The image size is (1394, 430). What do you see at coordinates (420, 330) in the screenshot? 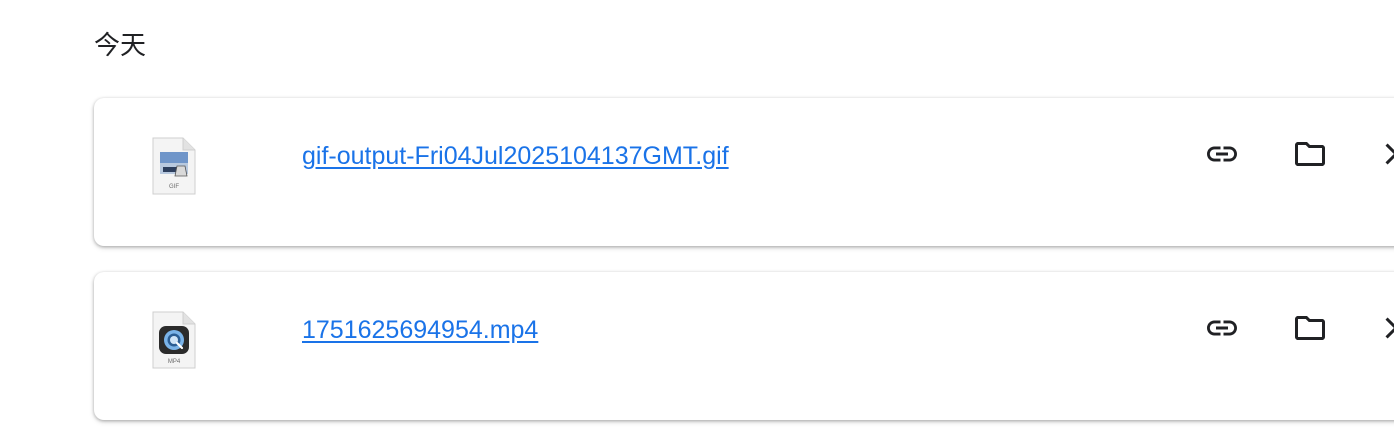
I see `file-name-link: 1751625694954.mp4` at bounding box center [420, 330].